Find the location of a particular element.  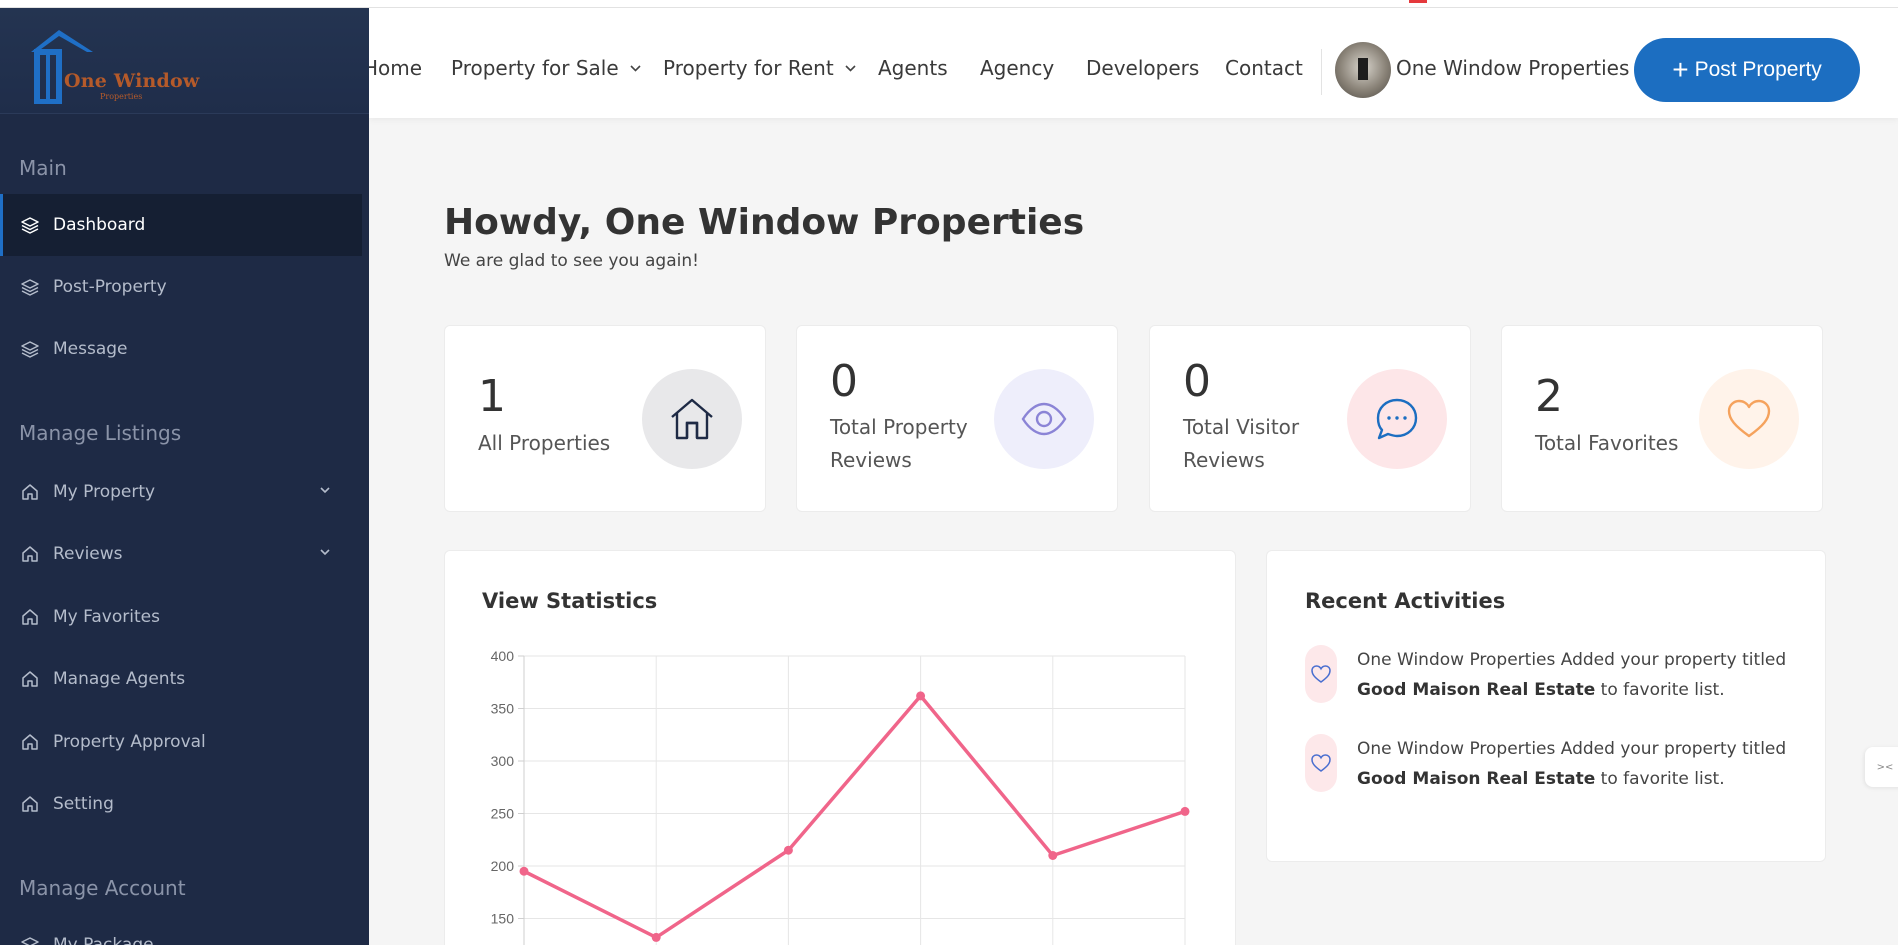

sidebar-item-label: My Package is located at coordinates (103, 940).